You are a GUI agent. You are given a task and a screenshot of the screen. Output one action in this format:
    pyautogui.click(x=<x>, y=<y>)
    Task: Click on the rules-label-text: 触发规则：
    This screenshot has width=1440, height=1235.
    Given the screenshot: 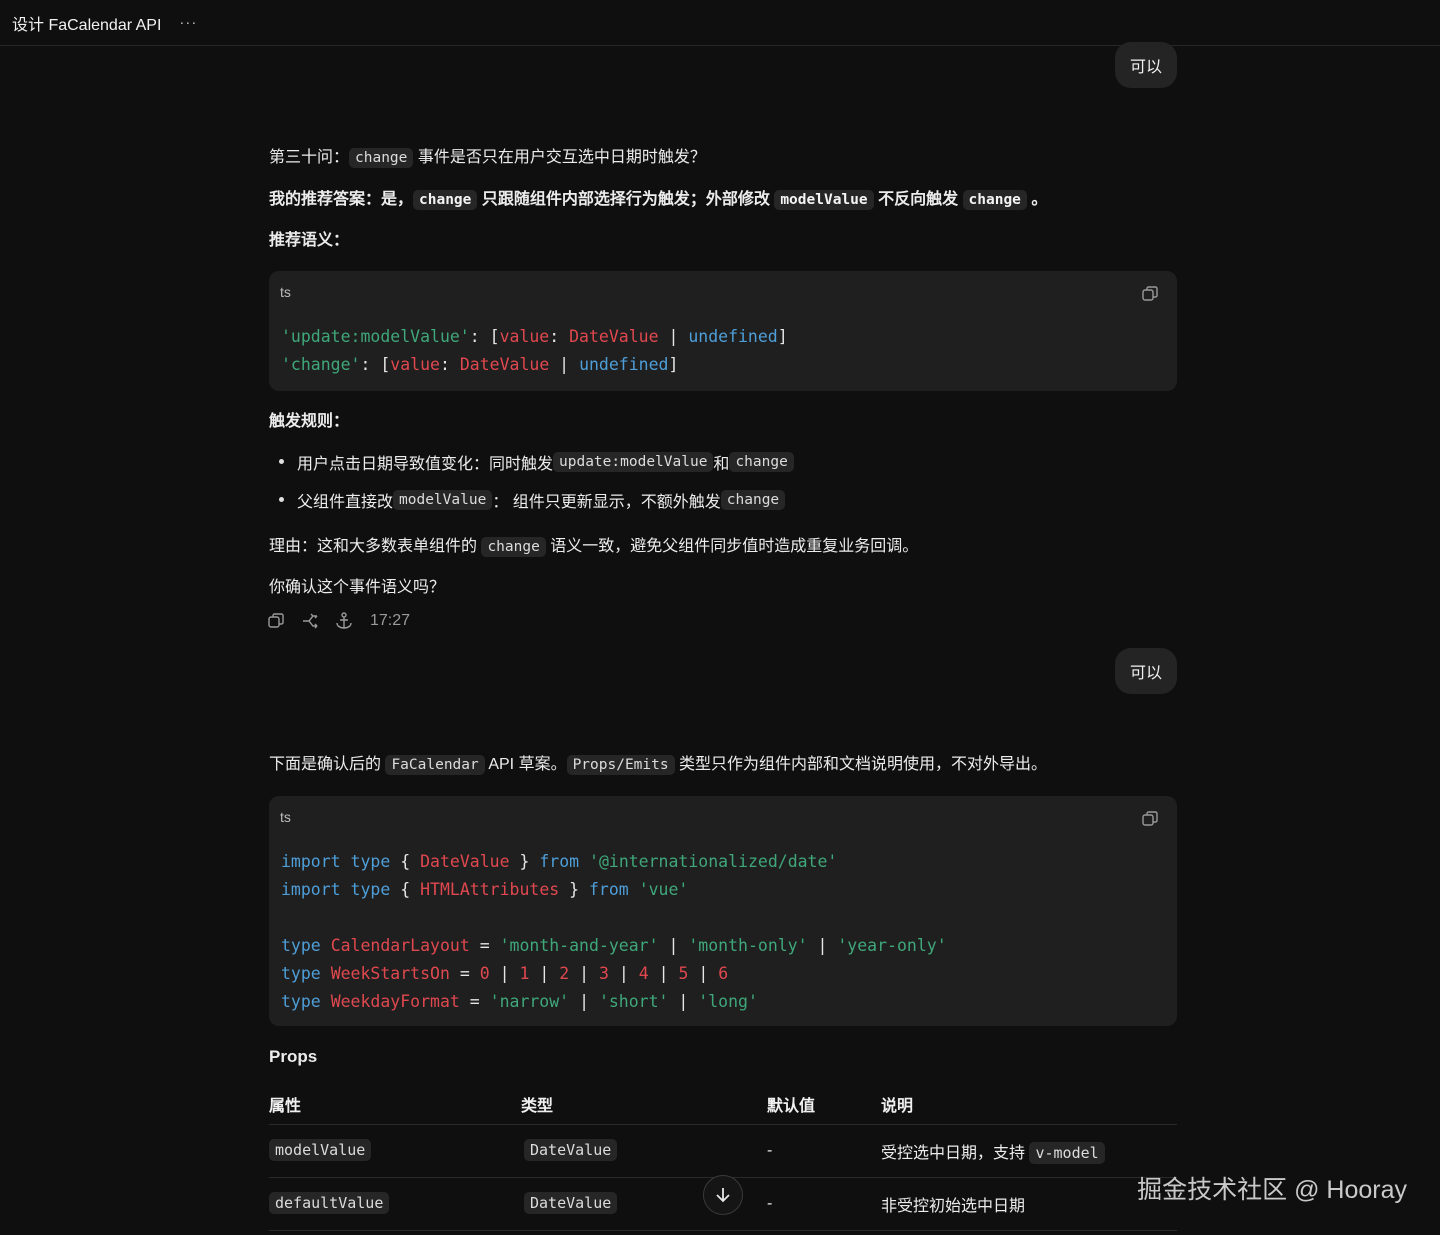 What is the action you would take?
    pyautogui.click(x=309, y=421)
    